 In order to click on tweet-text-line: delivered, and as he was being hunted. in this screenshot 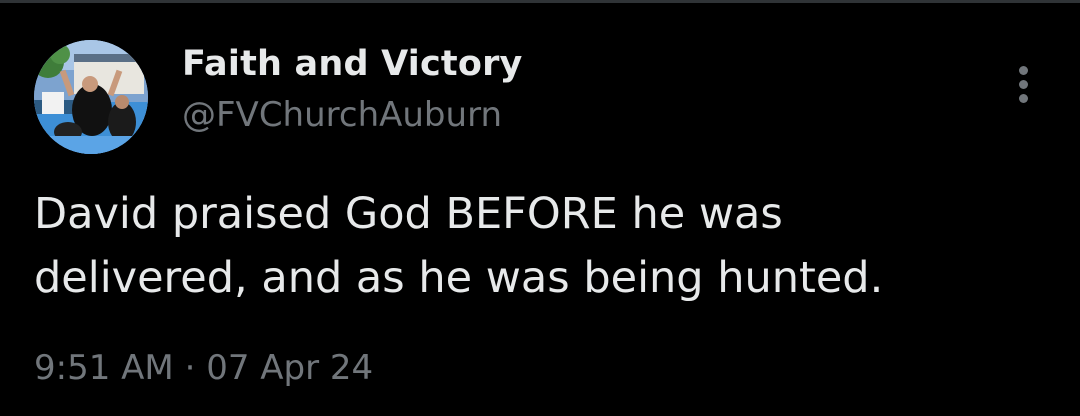, I will do `click(459, 278)`.